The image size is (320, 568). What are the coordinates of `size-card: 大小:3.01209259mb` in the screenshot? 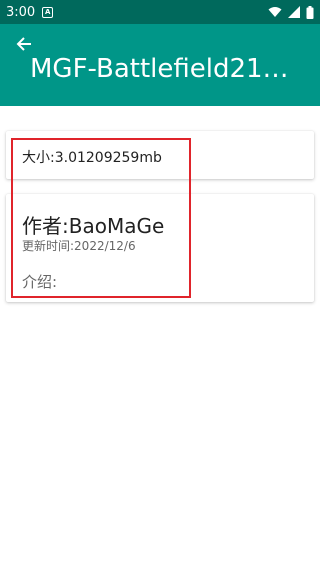 It's located at (160, 155).